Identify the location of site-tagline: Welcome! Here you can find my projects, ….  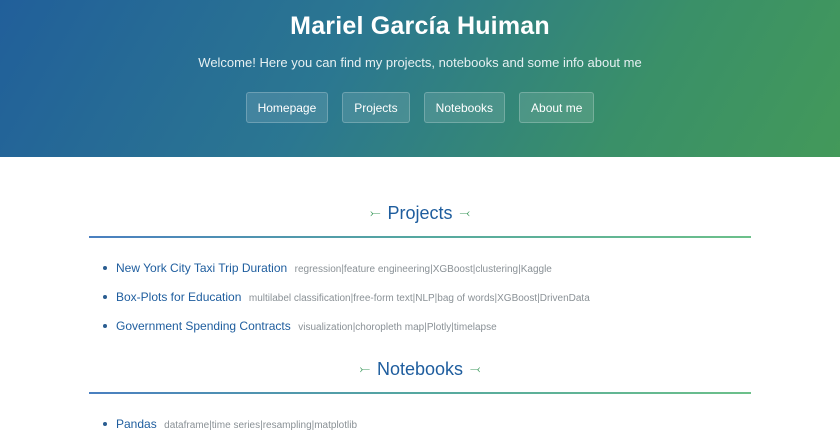
(420, 62).